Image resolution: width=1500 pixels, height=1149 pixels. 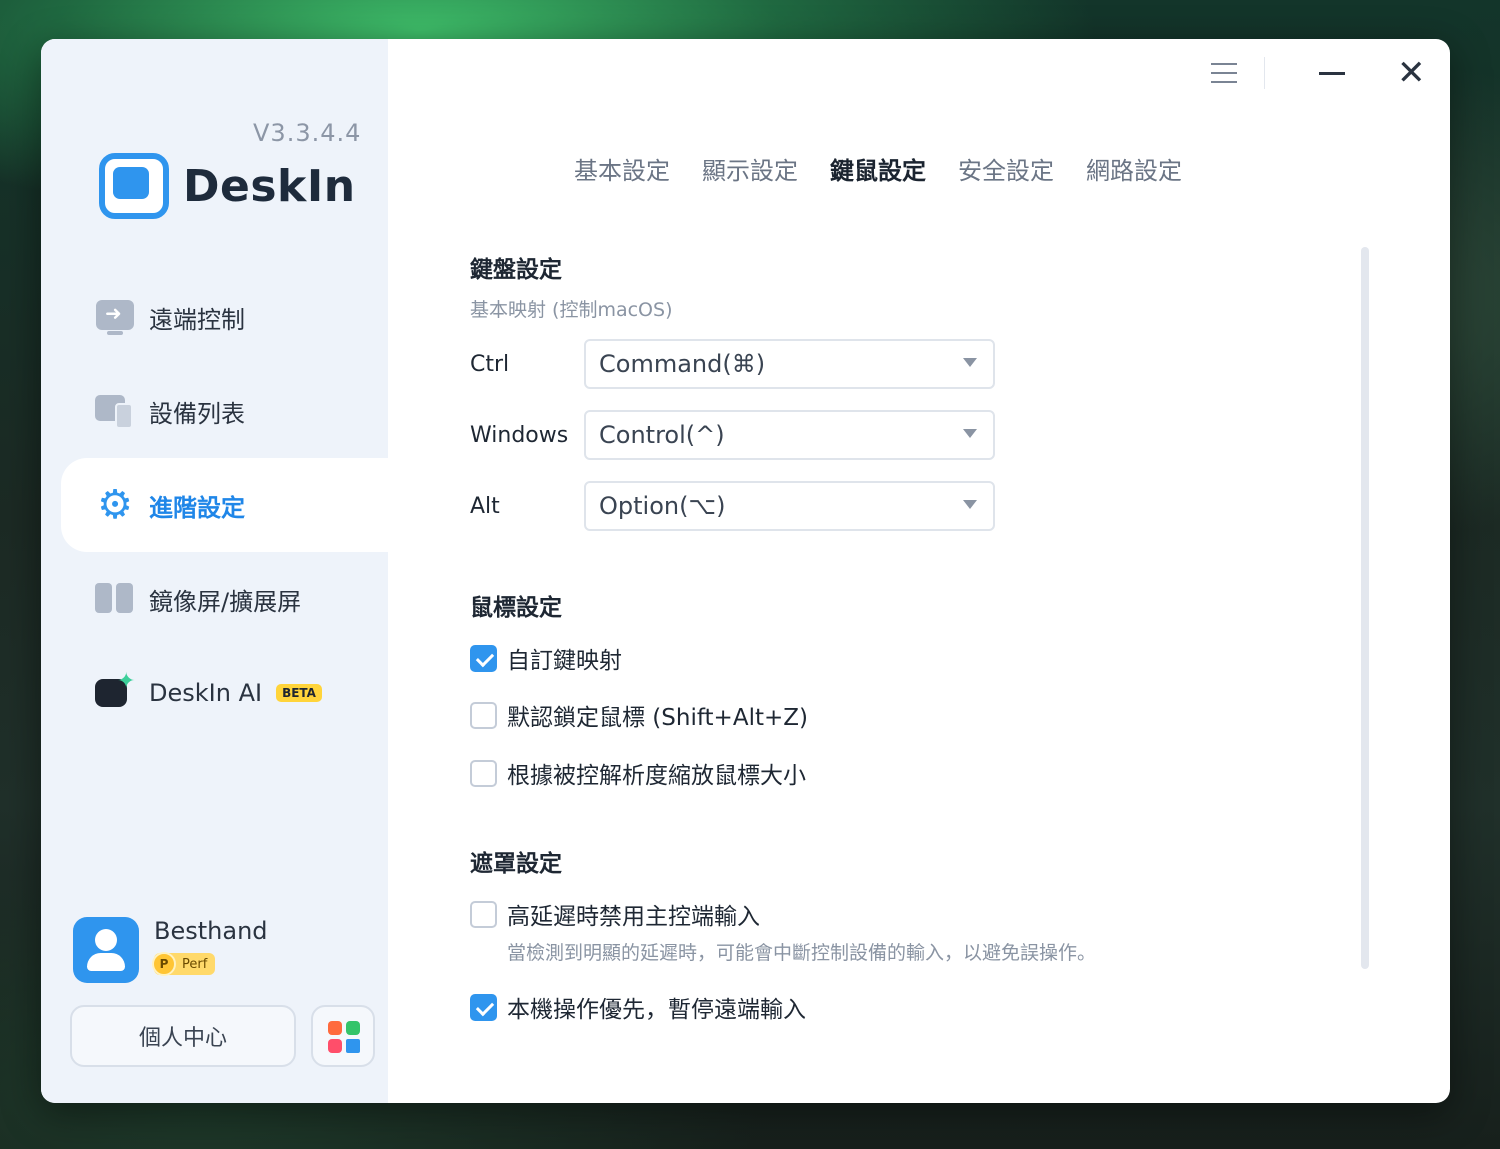 What do you see at coordinates (307, 133) in the screenshot?
I see `app-version: V3.3.4.4` at bounding box center [307, 133].